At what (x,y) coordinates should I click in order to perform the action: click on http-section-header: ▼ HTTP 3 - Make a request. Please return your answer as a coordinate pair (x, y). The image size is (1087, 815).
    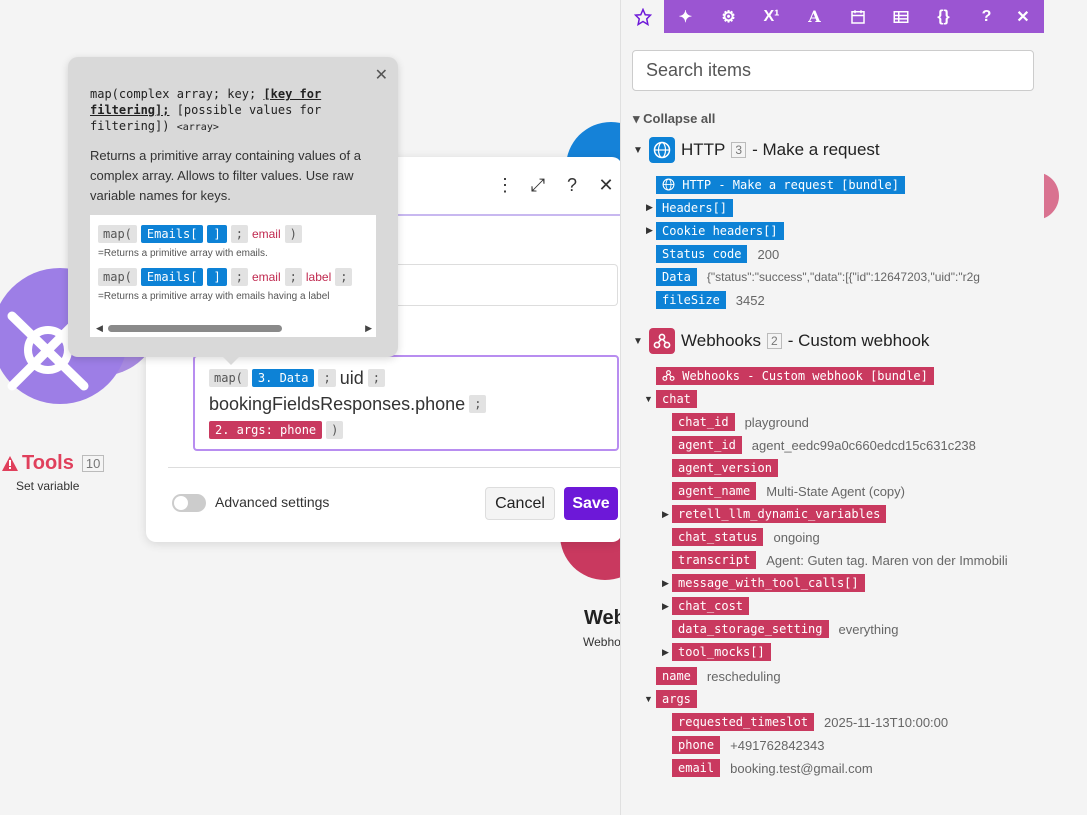
    Looking at the image, I should click on (756, 150).